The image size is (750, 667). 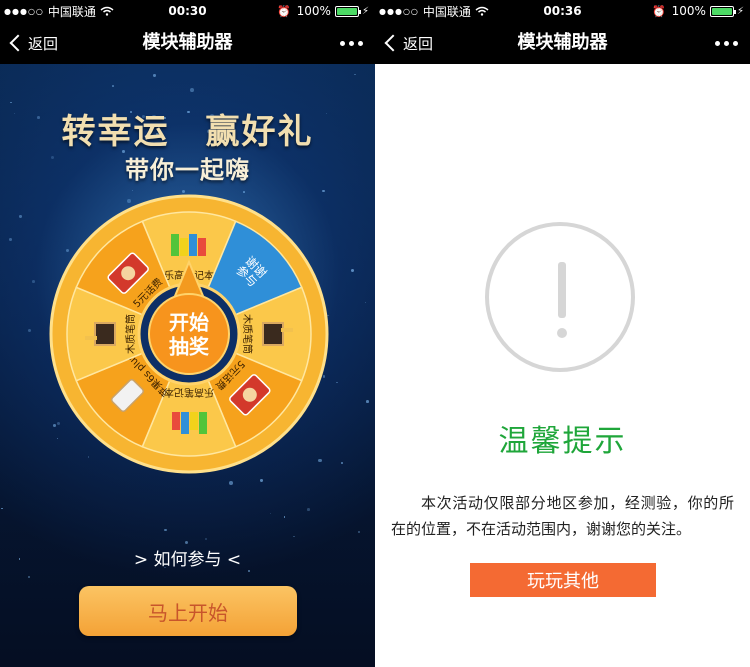 What do you see at coordinates (189, 323) in the screenshot?
I see `spin-button-label: 开始` at bounding box center [189, 323].